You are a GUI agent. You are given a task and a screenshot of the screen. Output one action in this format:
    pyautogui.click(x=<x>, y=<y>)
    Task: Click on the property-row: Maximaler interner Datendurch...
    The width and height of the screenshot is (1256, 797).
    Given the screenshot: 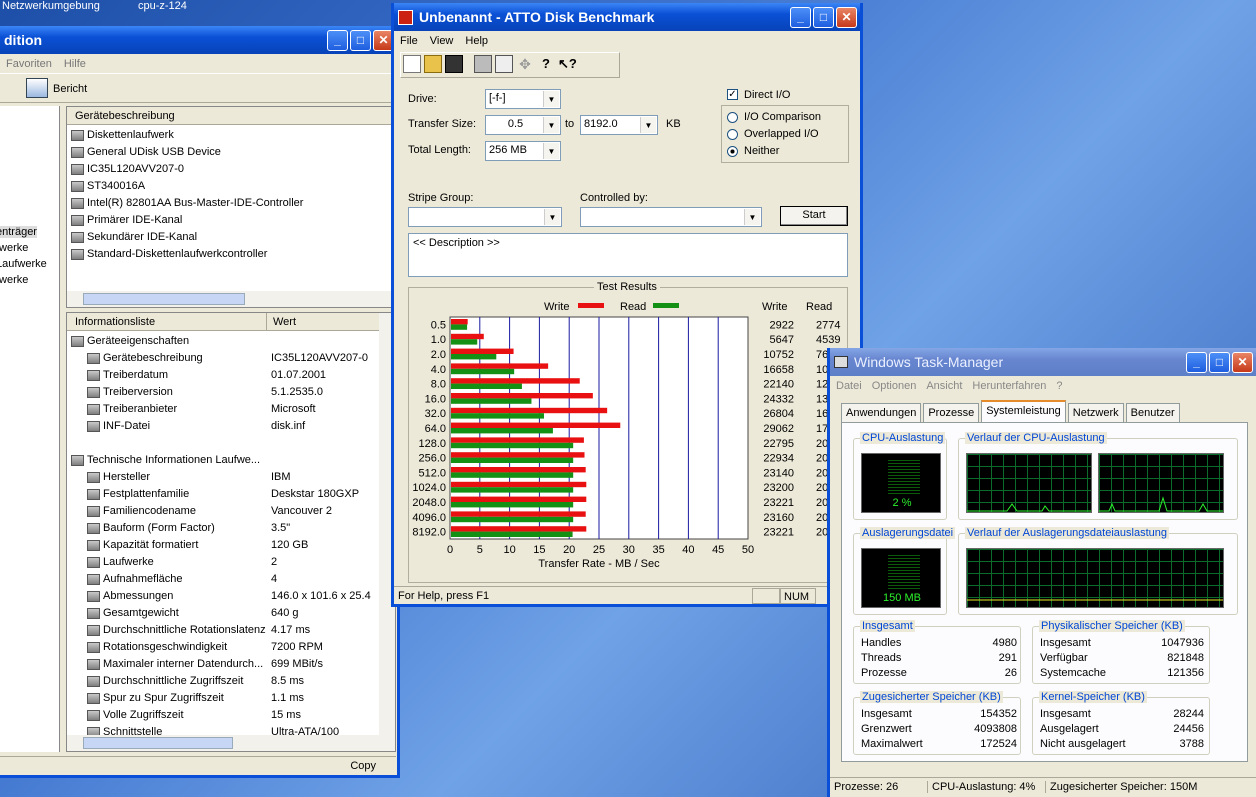 What is the action you would take?
    pyautogui.click(x=177, y=664)
    